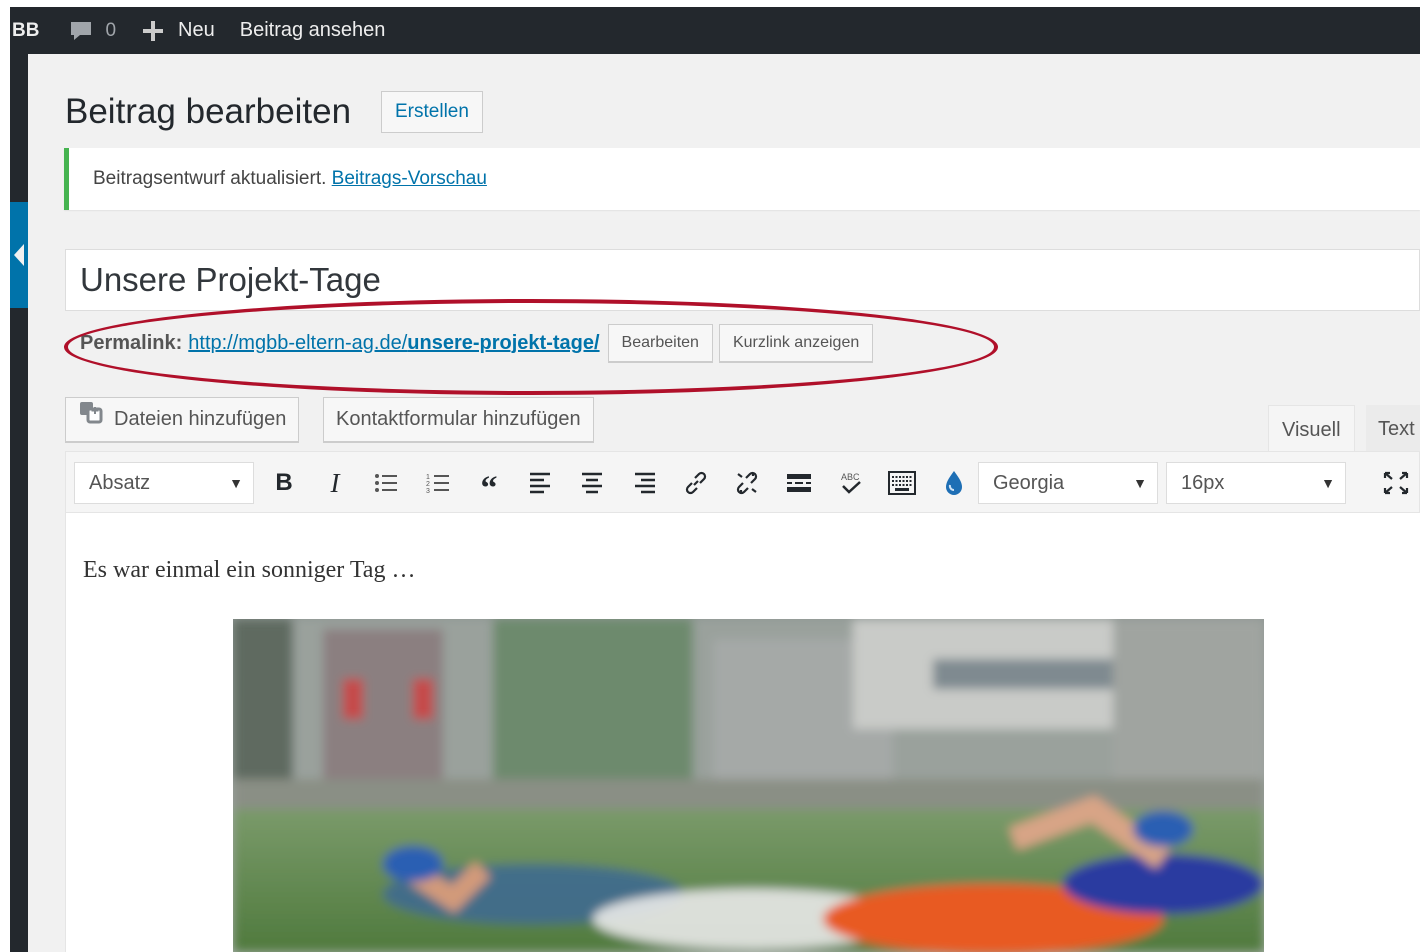  What do you see at coordinates (592, 483) in the screenshot?
I see `align-center-icon` at bounding box center [592, 483].